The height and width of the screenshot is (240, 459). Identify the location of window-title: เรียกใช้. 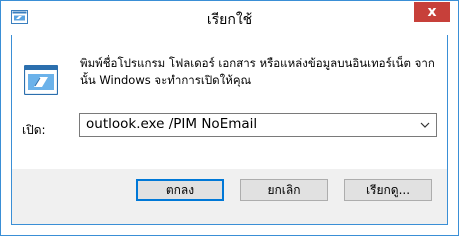
(229, 20).